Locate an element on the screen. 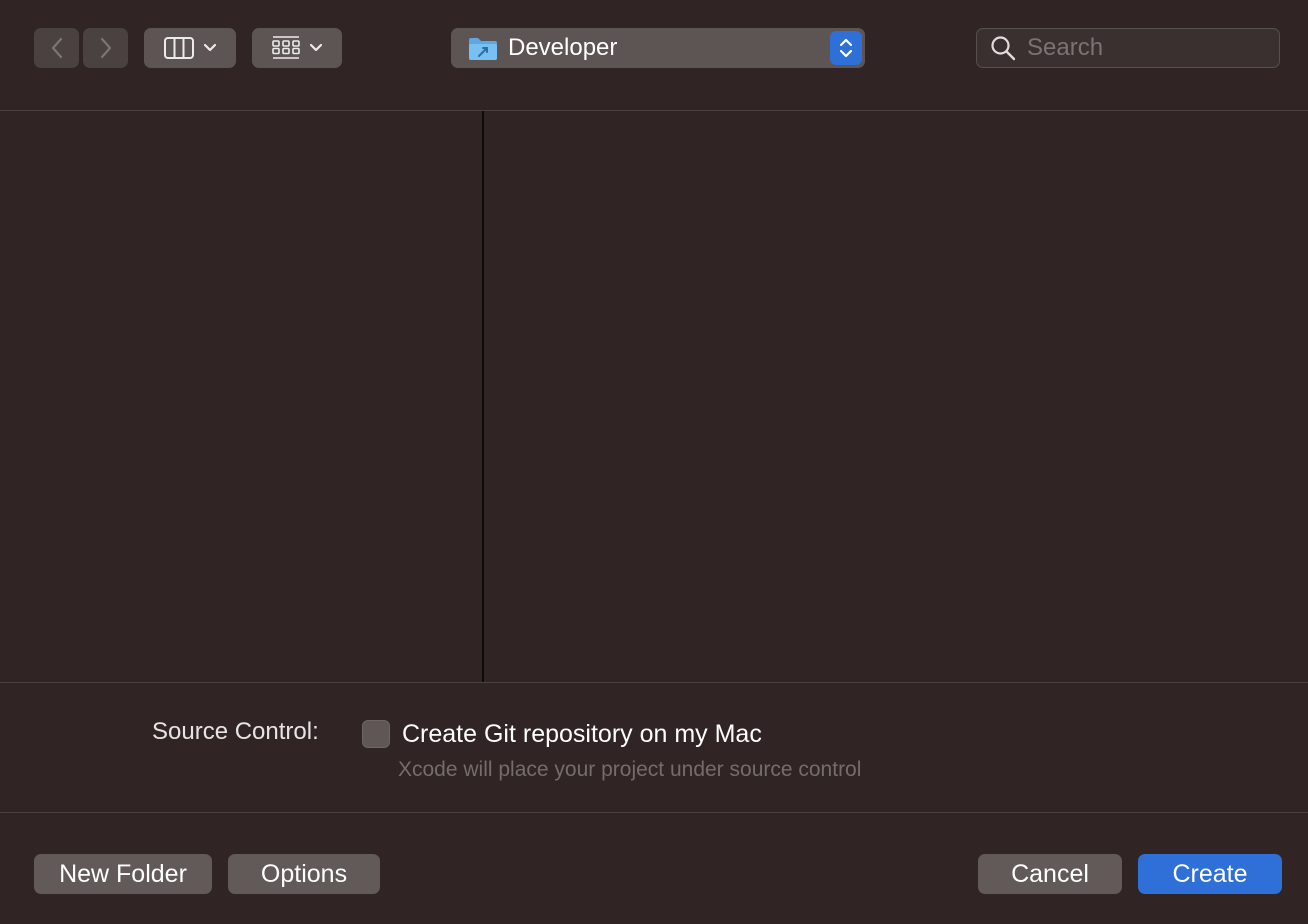 The height and width of the screenshot is (924, 1308). location-stepper is located at coordinates (846, 48).